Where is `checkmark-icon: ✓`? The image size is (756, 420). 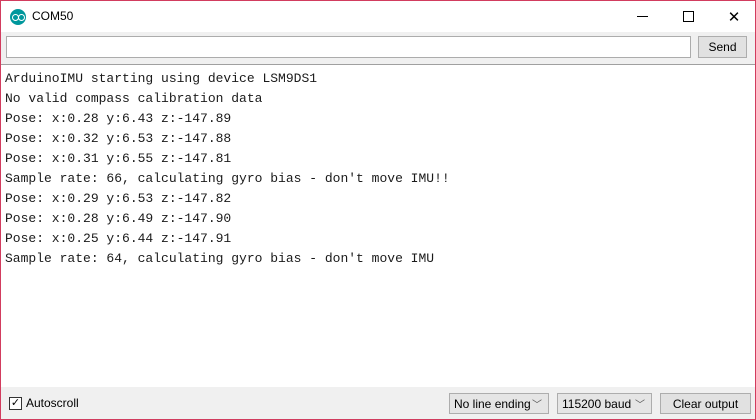 checkmark-icon: ✓ is located at coordinates (15, 403).